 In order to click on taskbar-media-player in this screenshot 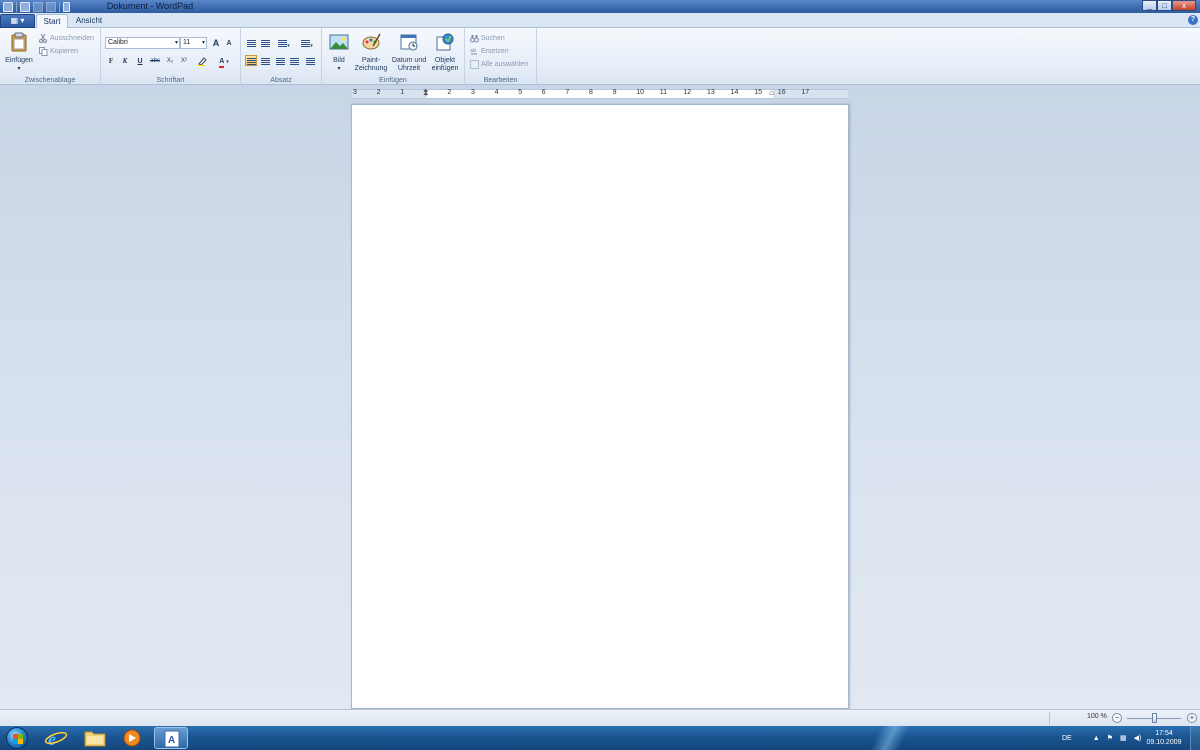, I will do `click(132, 738)`.